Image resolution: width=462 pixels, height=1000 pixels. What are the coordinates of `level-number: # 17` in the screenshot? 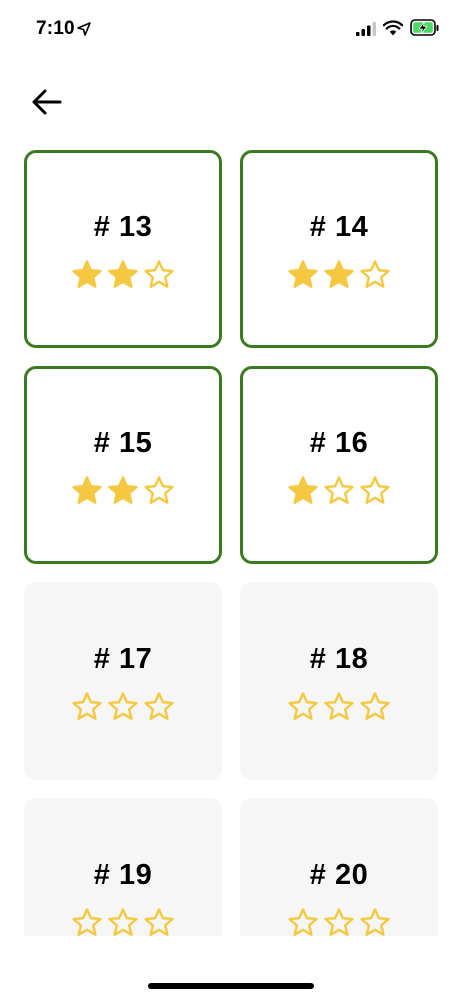 It's located at (123, 659).